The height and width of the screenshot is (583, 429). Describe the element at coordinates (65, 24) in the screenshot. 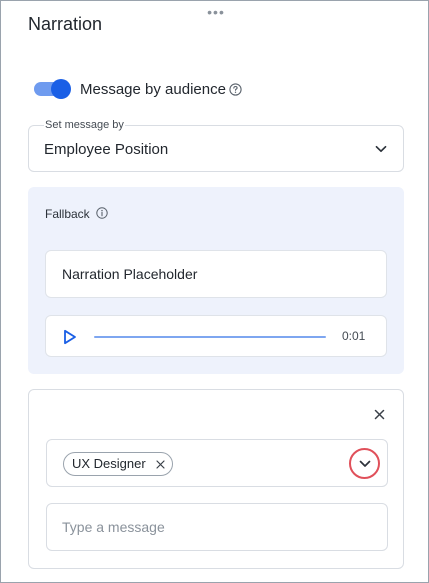

I see `panel-title: Narration` at that location.